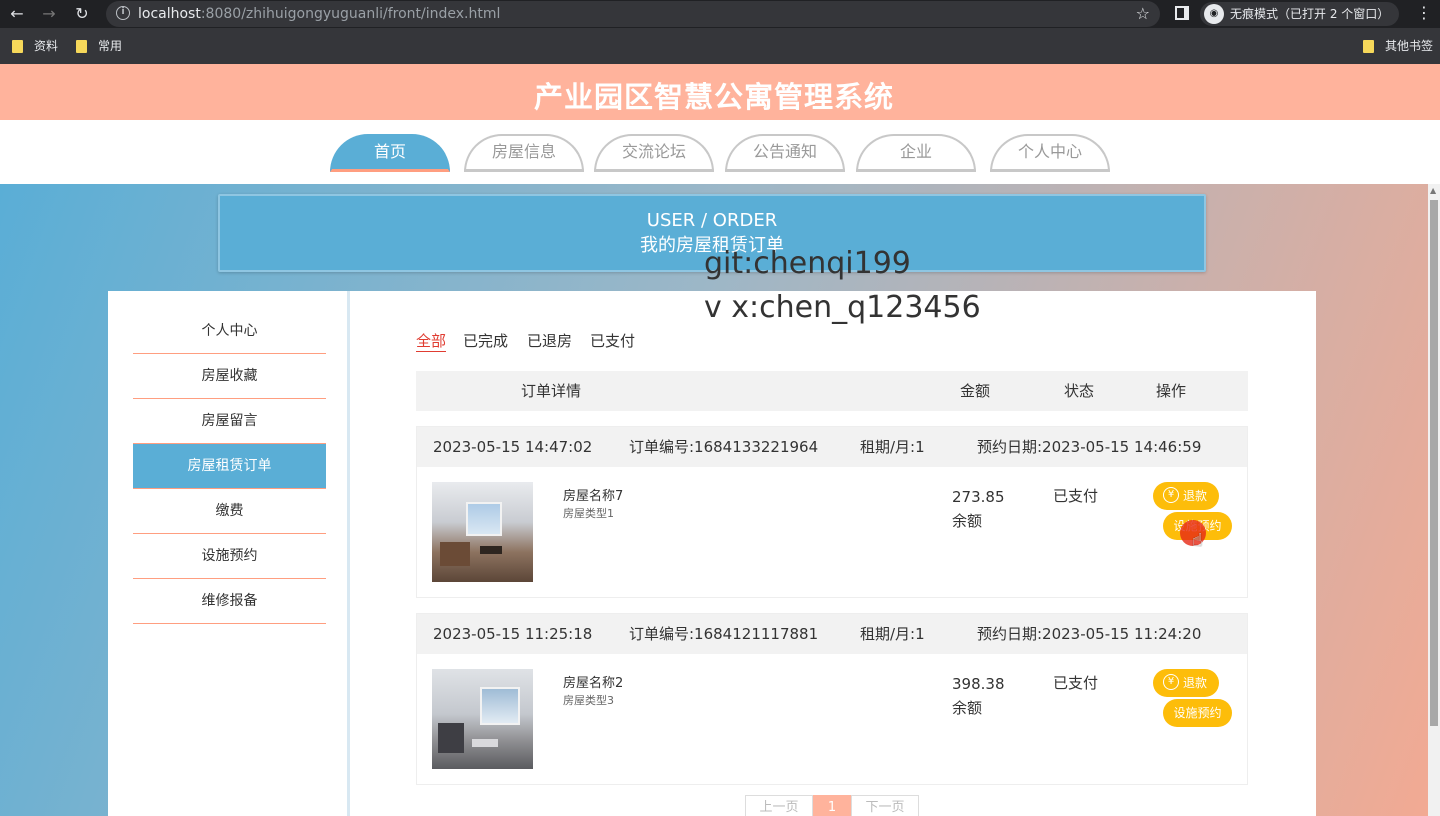 The image size is (1440, 816). I want to click on order-reserve-date: 预约日期:2023-05-15 14:46:59, so click(1089, 447).